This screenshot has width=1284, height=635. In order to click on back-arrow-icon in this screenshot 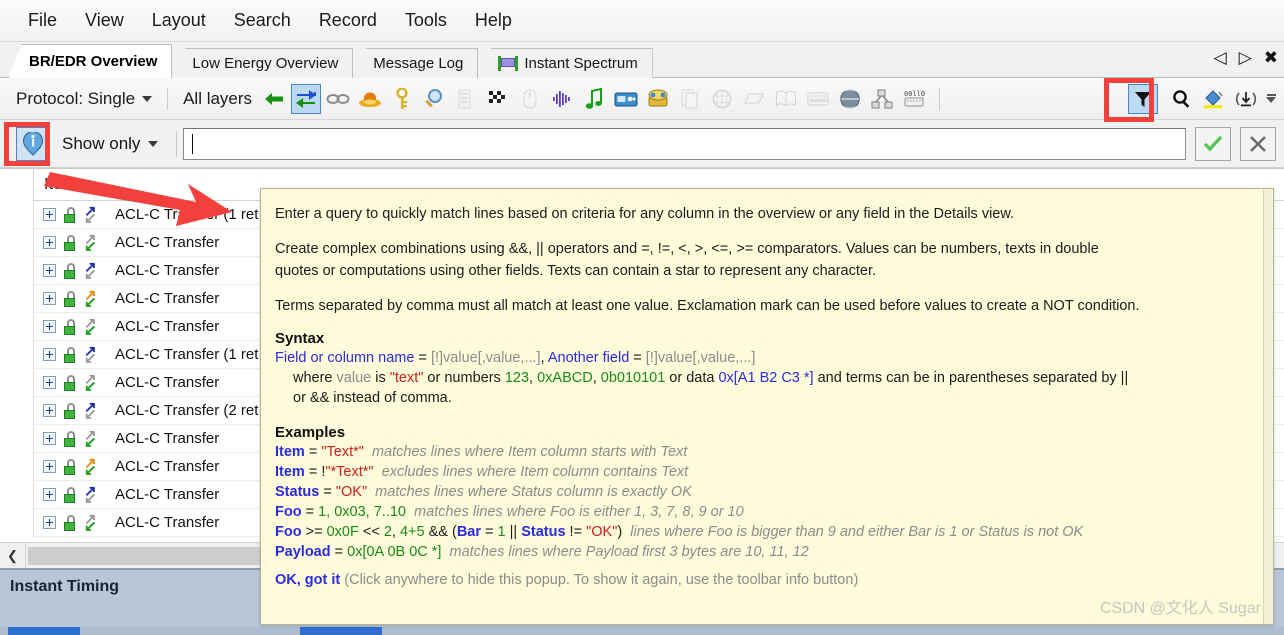, I will do `click(274, 99)`.